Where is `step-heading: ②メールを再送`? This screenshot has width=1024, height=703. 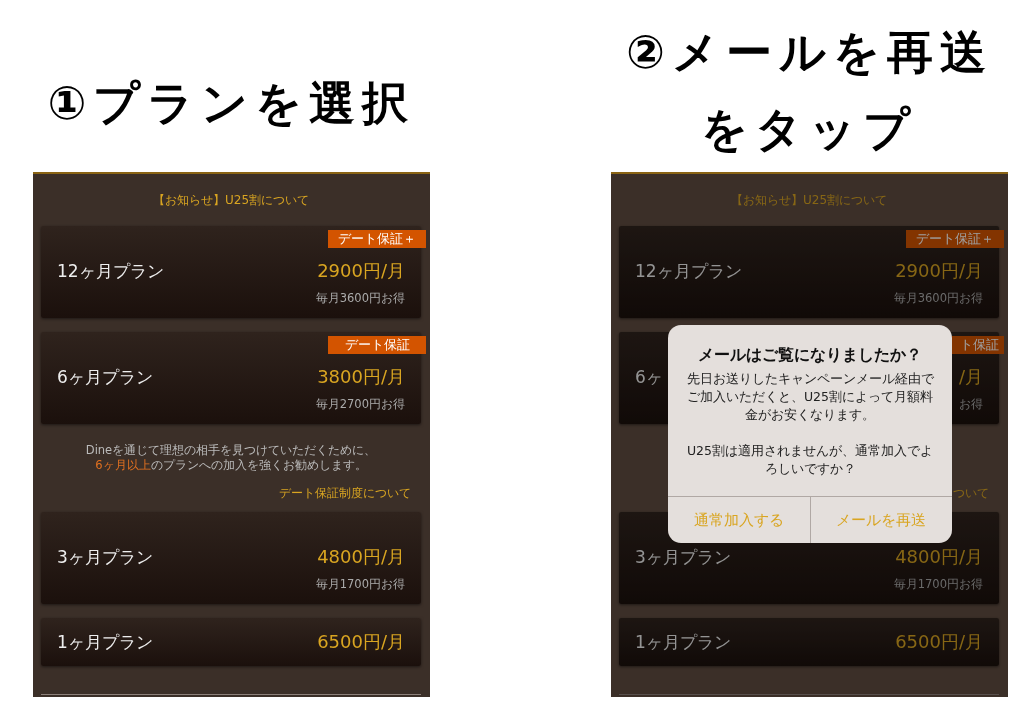
step-heading: ②メールを再送 is located at coordinates (809, 52).